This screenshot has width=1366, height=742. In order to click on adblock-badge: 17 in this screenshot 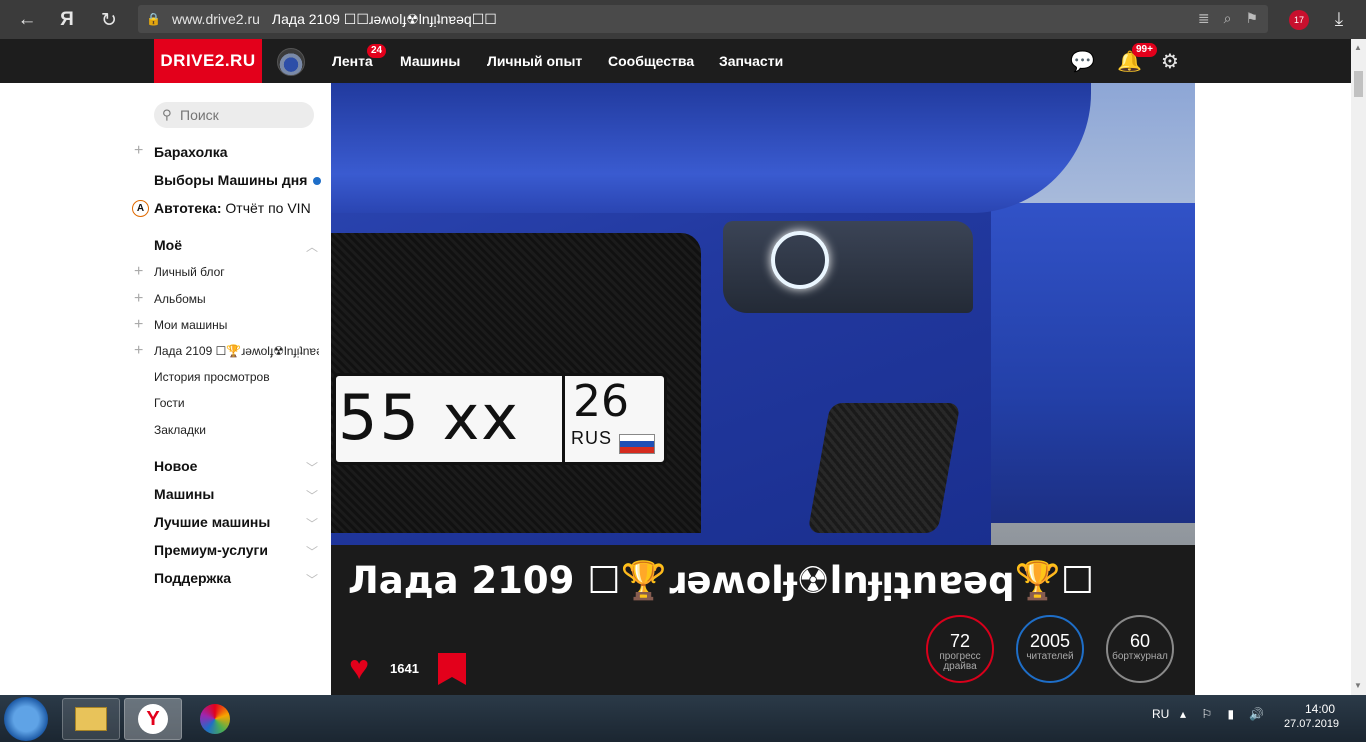, I will do `click(1299, 20)`.